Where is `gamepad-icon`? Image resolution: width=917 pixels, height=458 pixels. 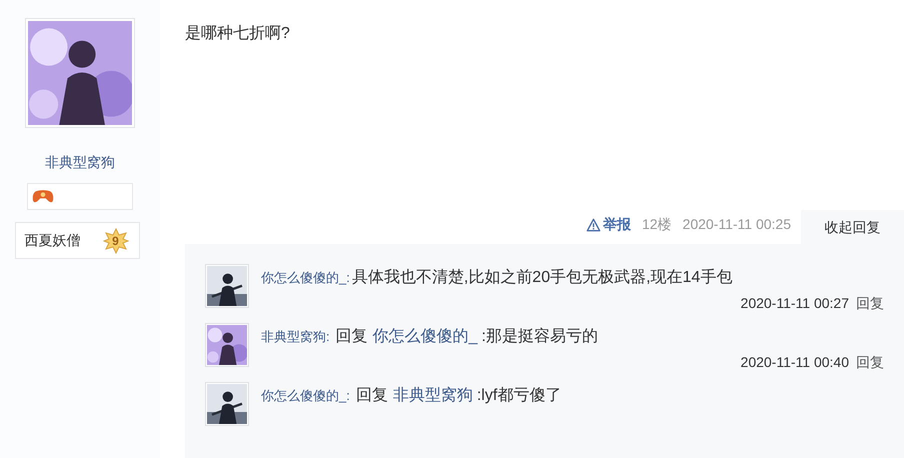
gamepad-icon is located at coordinates (43, 196).